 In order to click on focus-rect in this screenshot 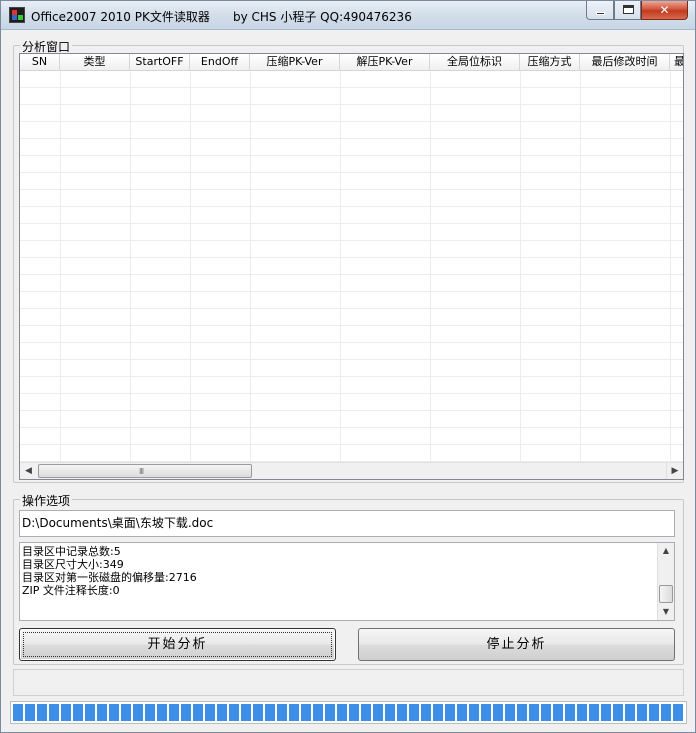, I will do `click(177, 644)`.